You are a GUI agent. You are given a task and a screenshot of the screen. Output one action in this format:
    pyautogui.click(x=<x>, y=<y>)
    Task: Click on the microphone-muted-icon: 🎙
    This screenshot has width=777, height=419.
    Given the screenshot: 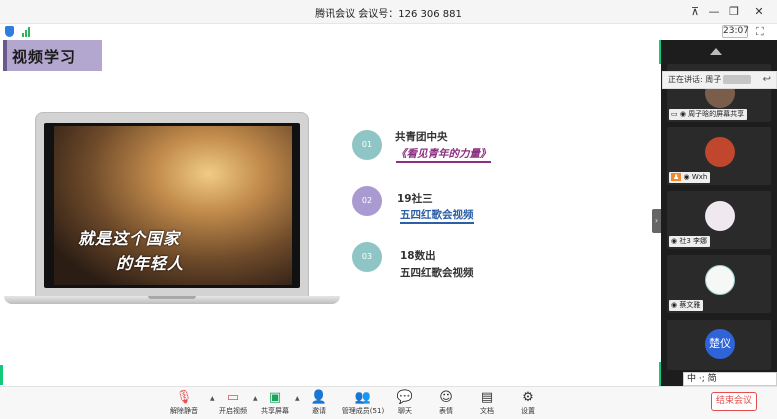 What is the action you would take?
    pyautogui.click(x=184, y=397)
    